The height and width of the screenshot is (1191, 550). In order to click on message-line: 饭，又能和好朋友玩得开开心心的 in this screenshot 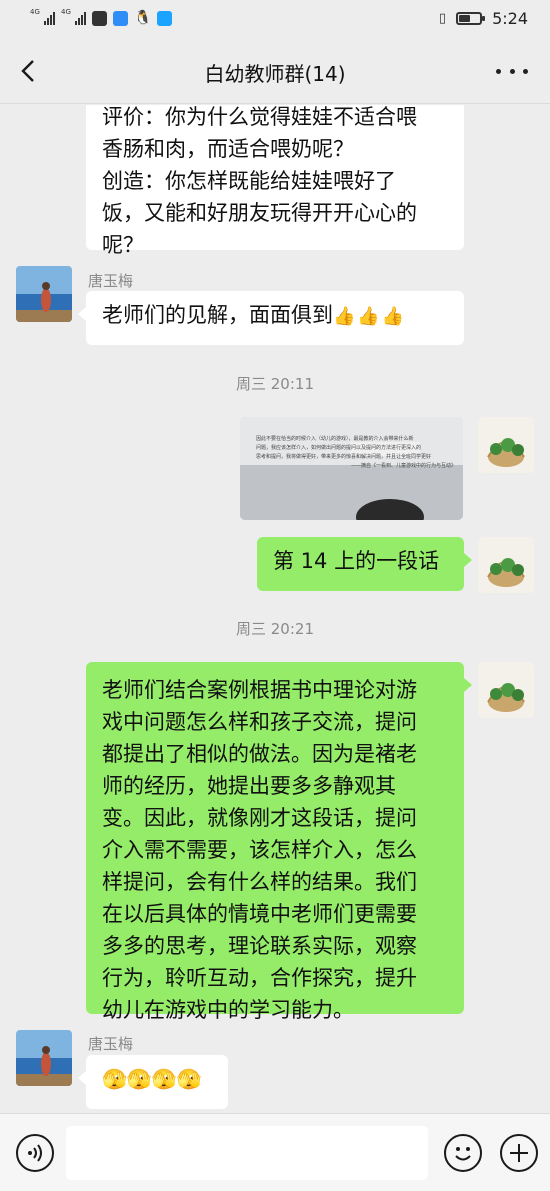, I will do `click(259, 213)`.